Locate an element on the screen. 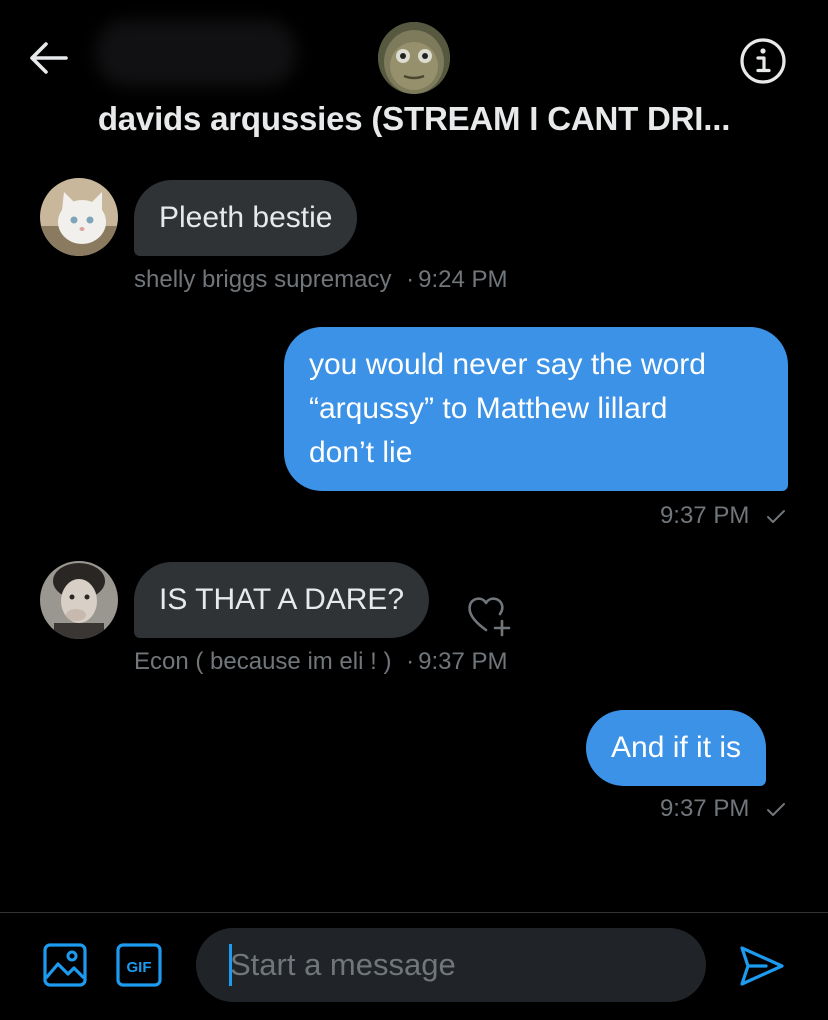  image-icon is located at coordinates (65, 965).